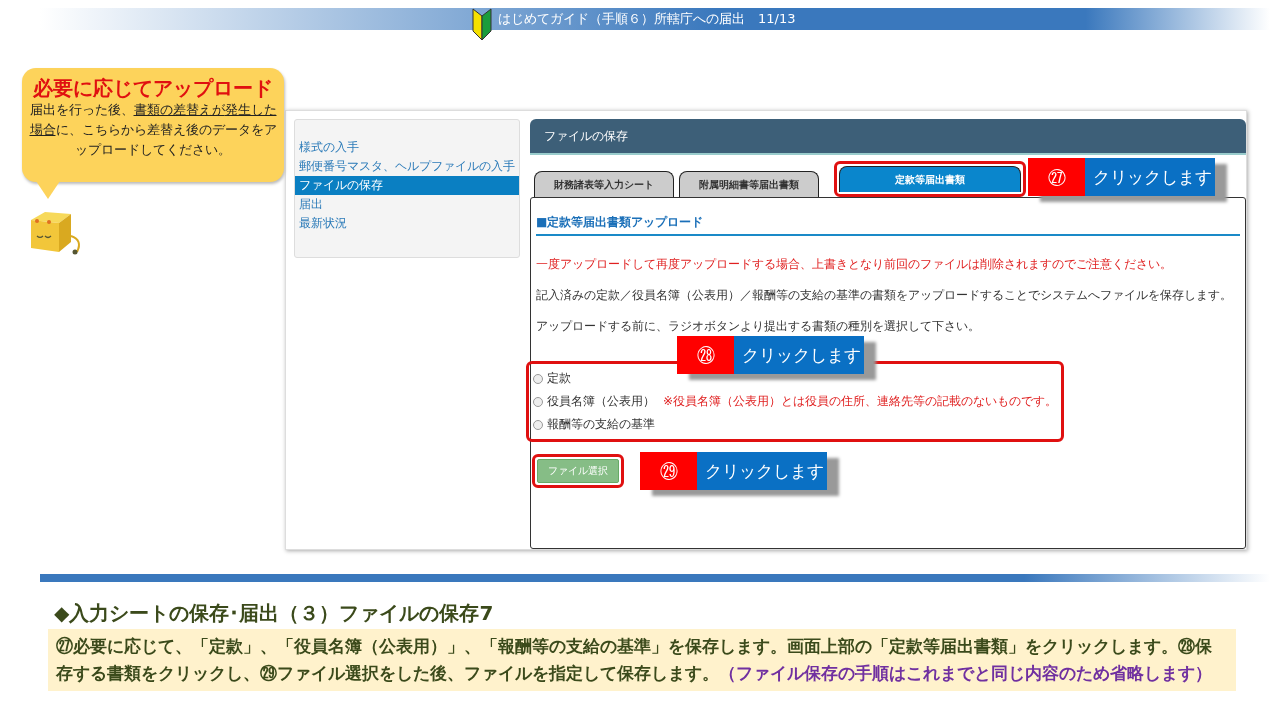  Describe the element at coordinates (705, 355) in the screenshot. I see `step-number: ㉘` at that location.